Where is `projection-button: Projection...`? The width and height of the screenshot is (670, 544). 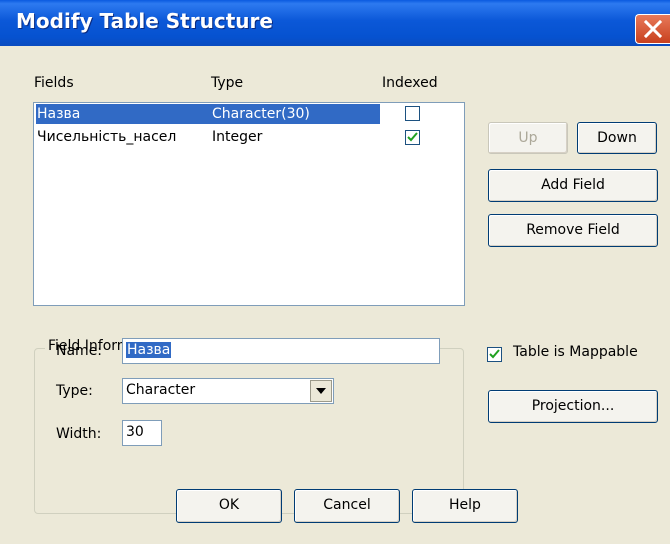
projection-button: Projection... is located at coordinates (573, 406).